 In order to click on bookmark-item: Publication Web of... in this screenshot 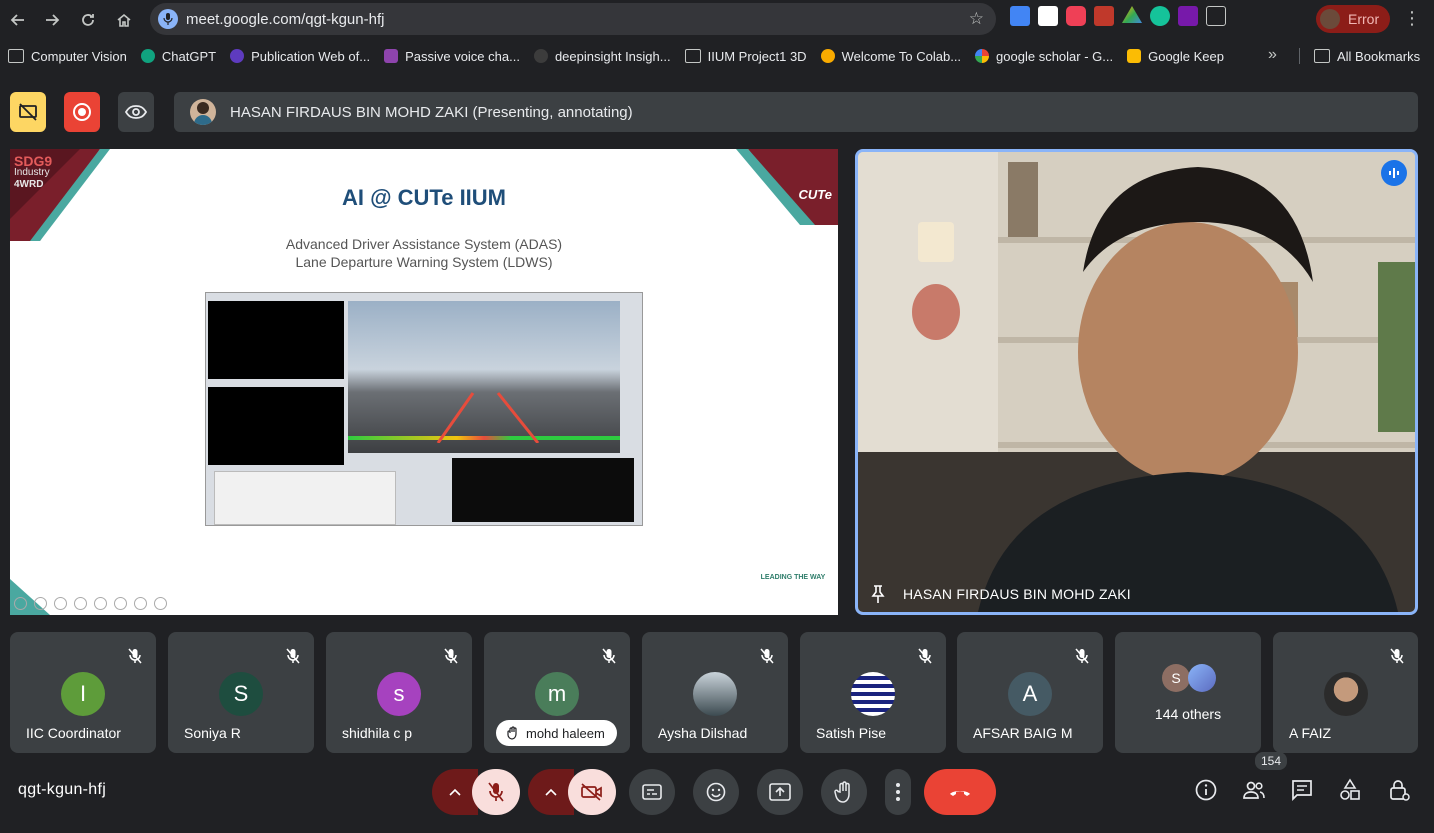, I will do `click(300, 56)`.